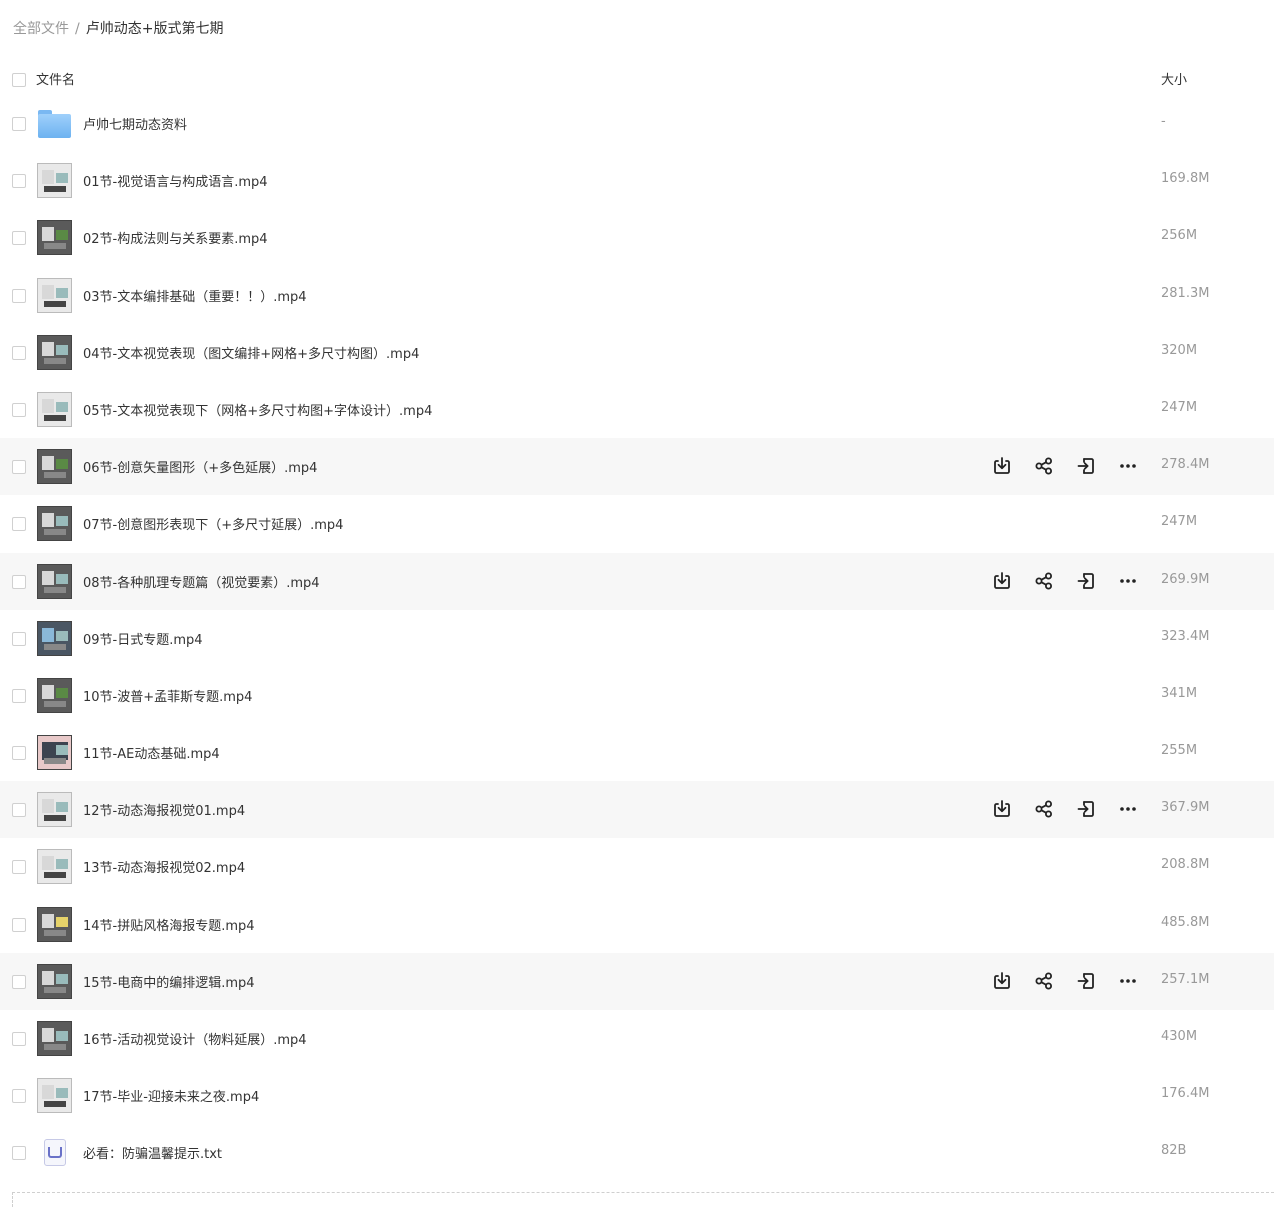  Describe the element at coordinates (637, 638) in the screenshot. I see `file-row: 09节-日式专题.mp4 323.4M` at that location.